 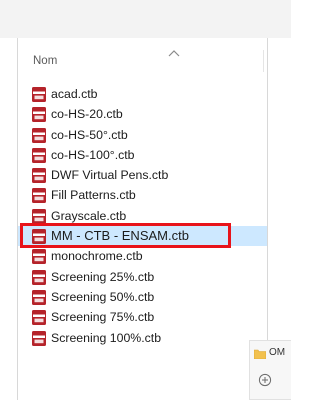 I want to click on folder-icon, so click(x=260, y=354).